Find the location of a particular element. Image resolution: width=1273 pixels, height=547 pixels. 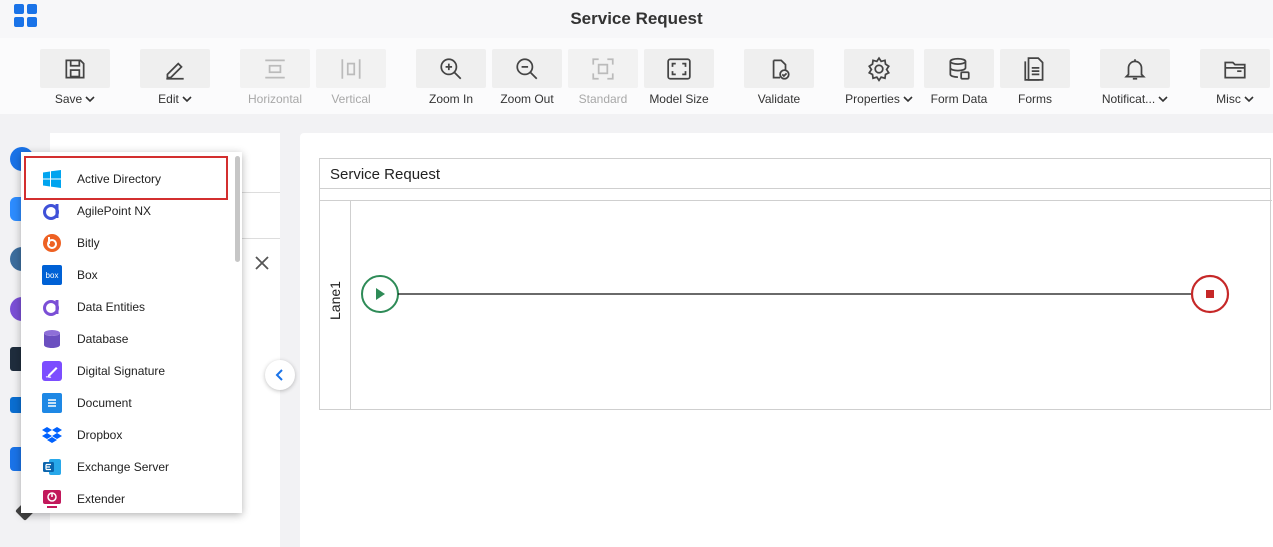

gear-icon is located at coordinates (879, 69).